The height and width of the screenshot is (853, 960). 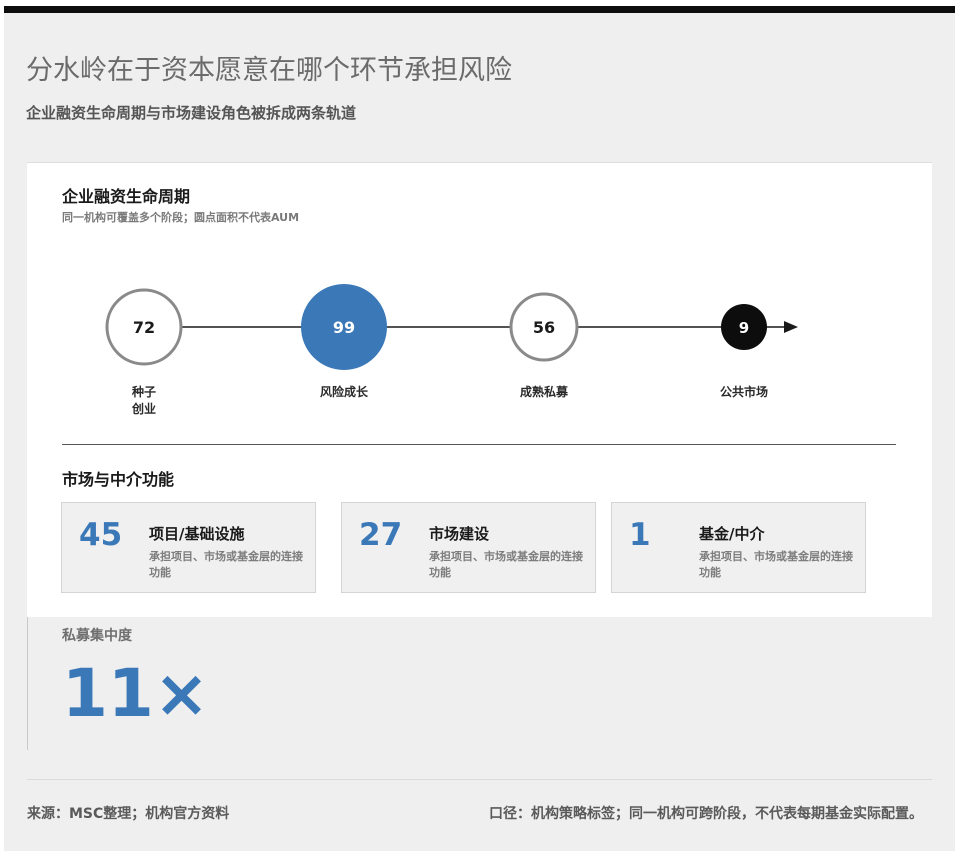 I want to click on stage-node-seed: 72, so click(x=144, y=327).